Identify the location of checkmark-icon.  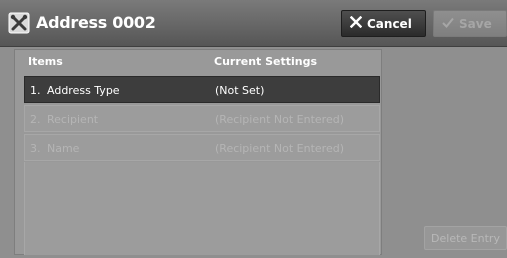
(446, 24).